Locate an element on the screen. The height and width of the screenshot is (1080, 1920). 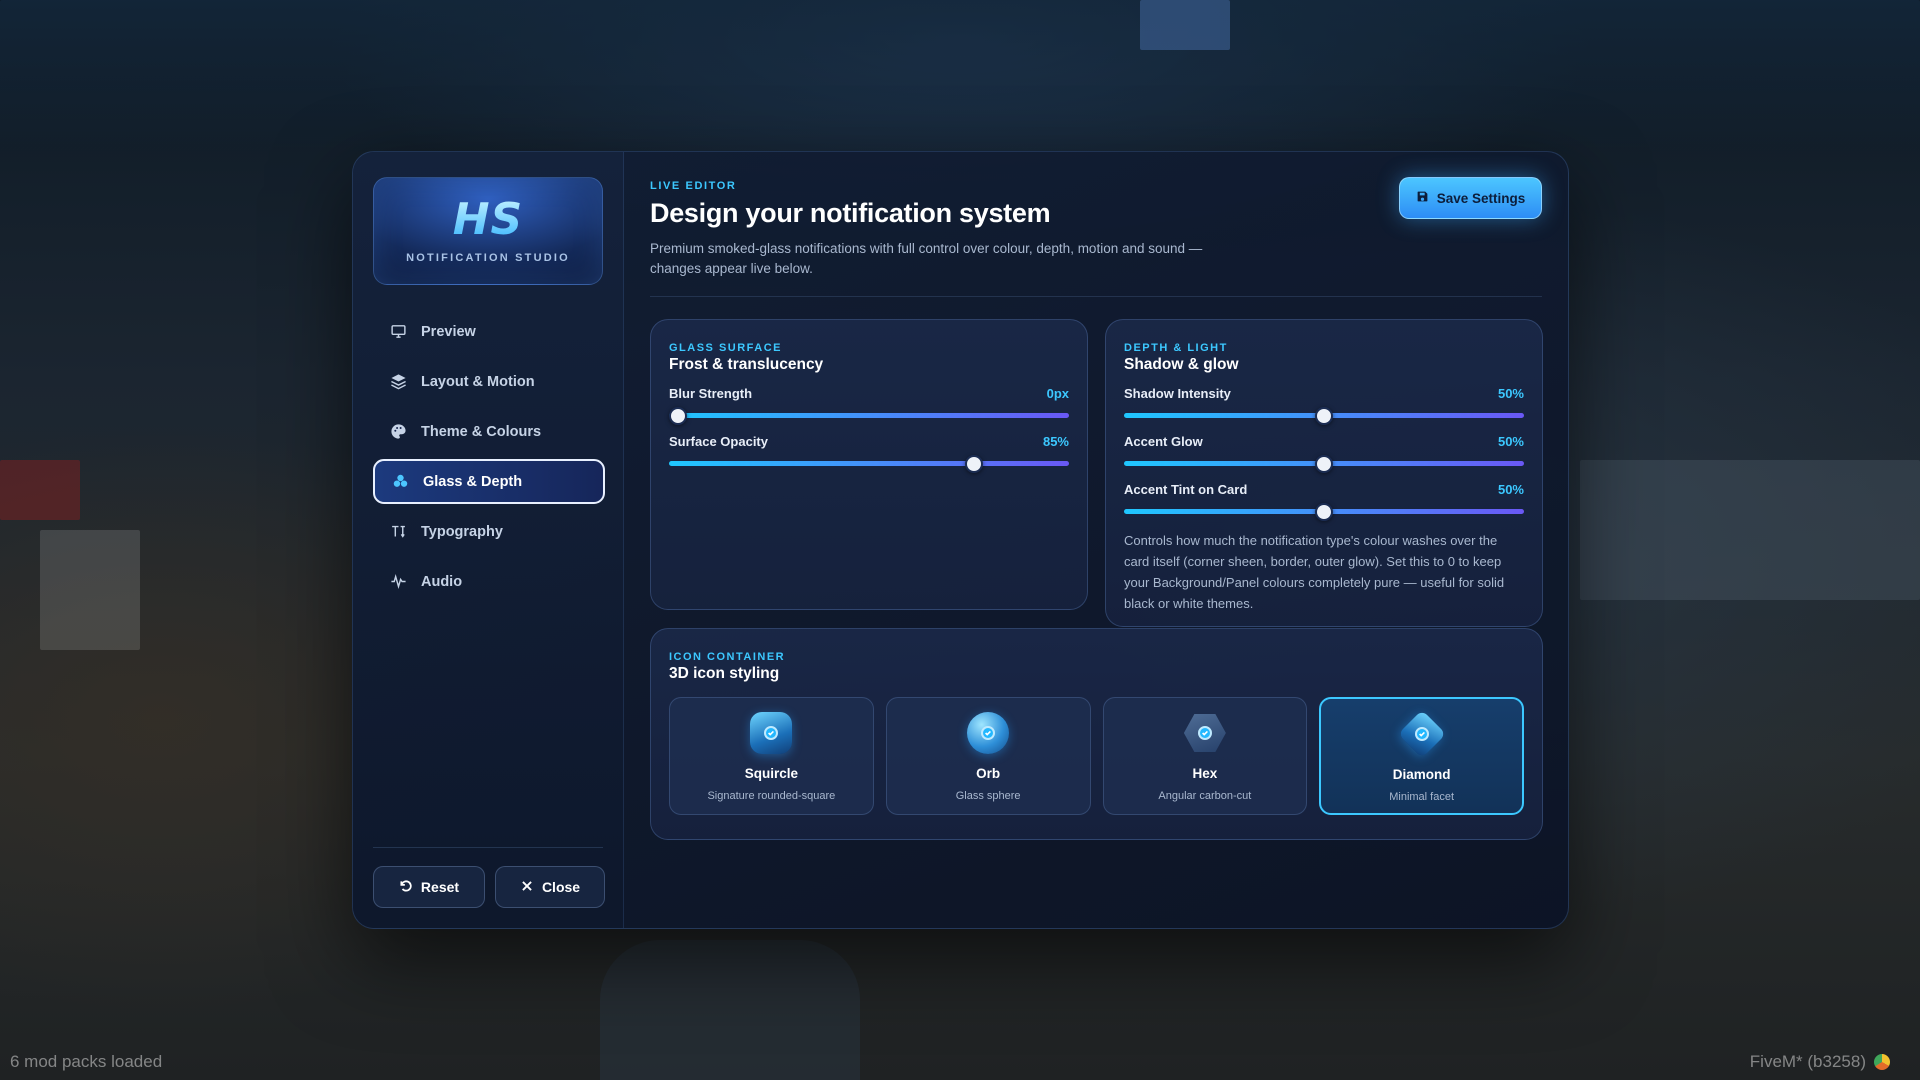
sidebar-item-theme-colours: Theme & Colours is located at coordinates (489, 431).